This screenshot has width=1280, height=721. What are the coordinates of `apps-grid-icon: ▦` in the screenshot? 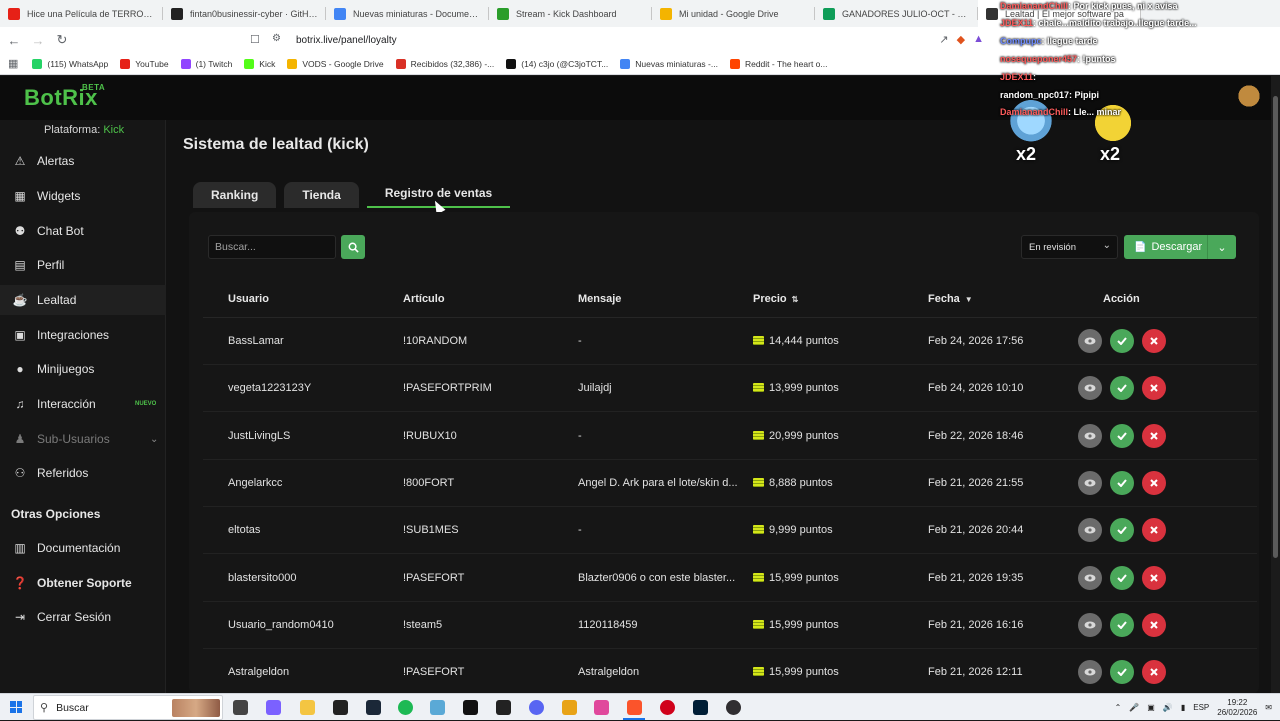 It's located at (13, 63).